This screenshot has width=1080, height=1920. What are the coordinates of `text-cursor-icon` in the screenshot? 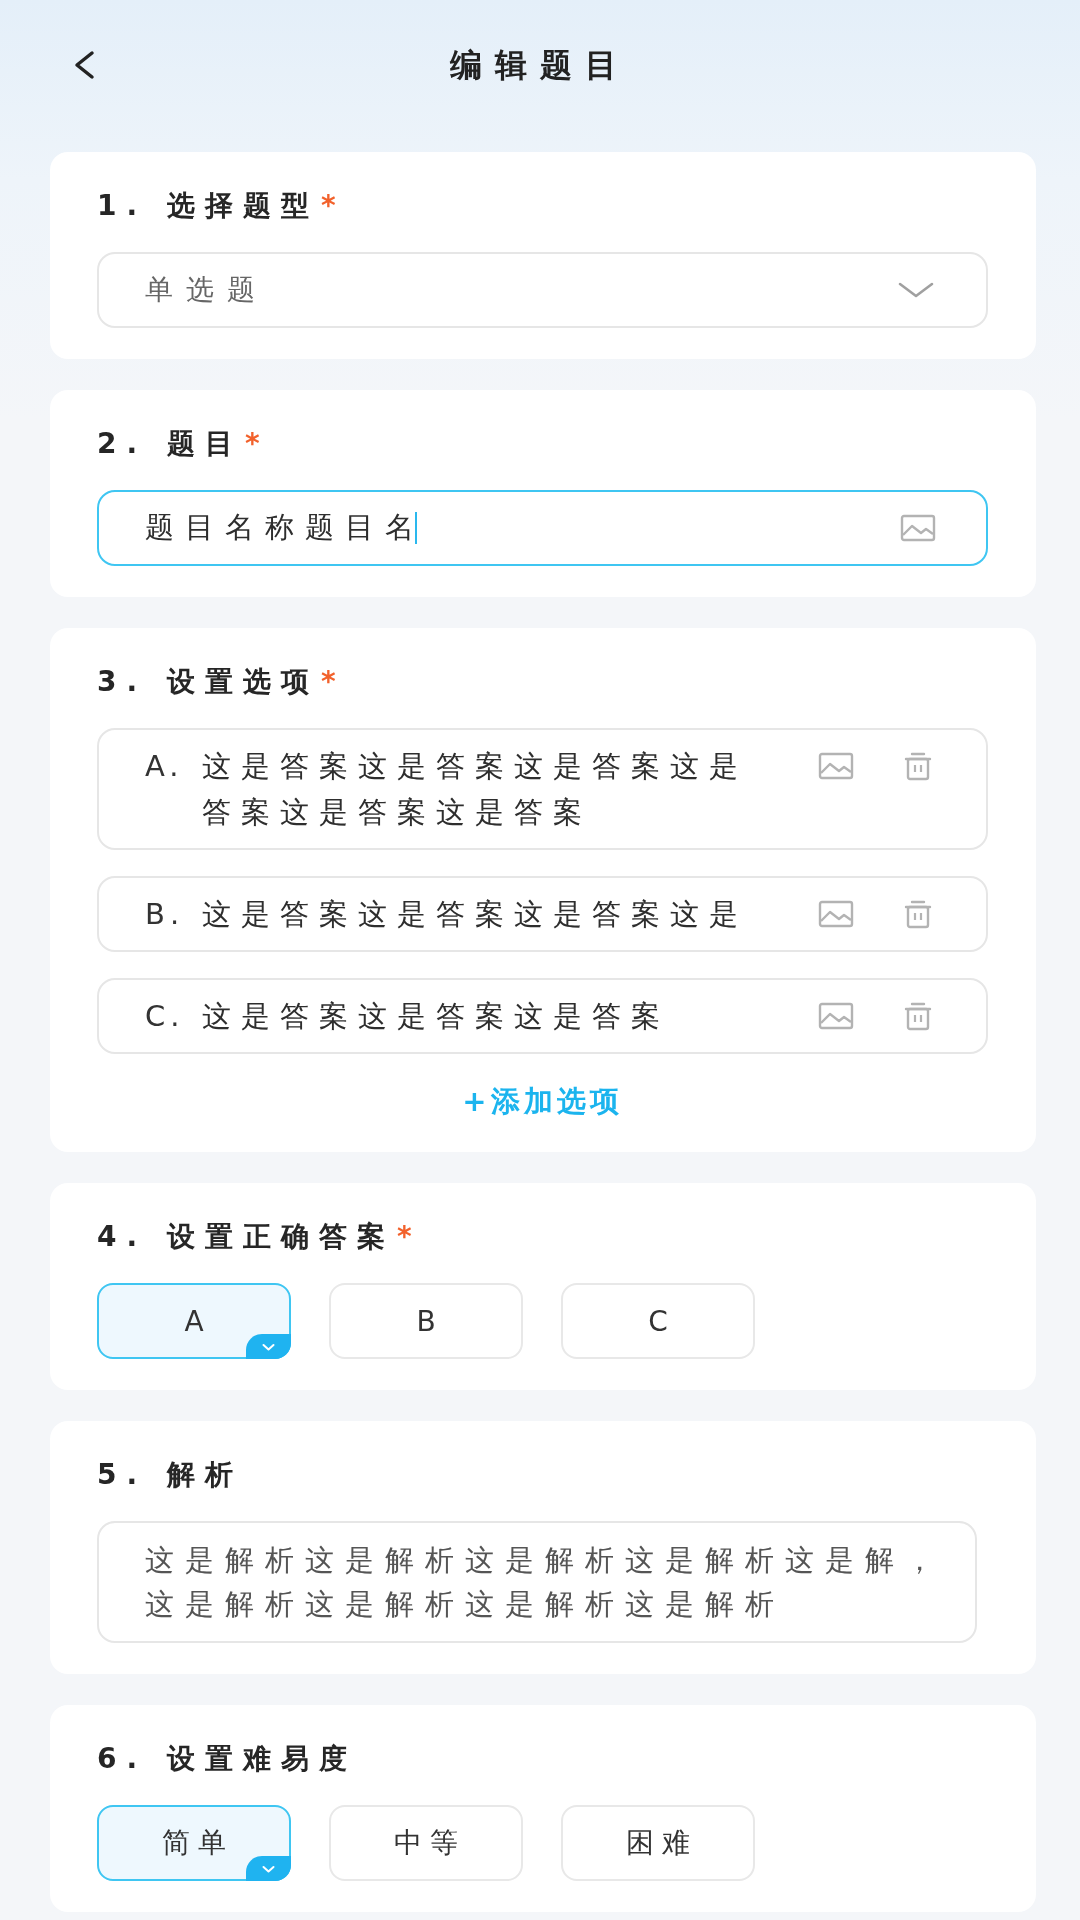 It's located at (416, 528).